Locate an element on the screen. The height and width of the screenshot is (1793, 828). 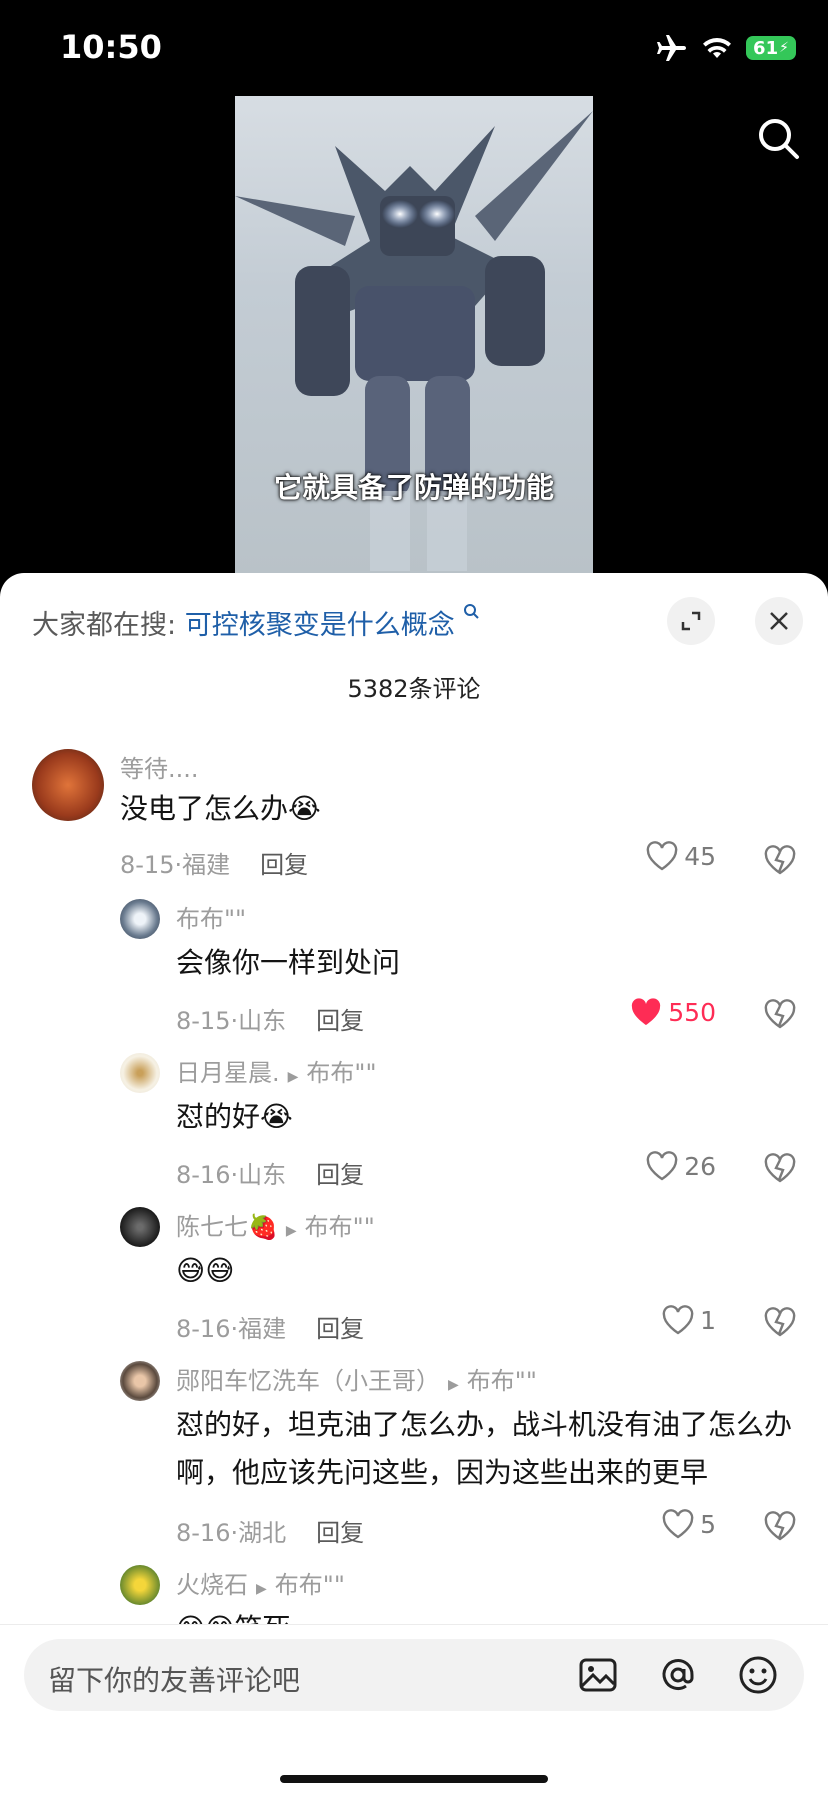
video-player: 它就具备了防弹的功能 is located at coordinates (414, 336).